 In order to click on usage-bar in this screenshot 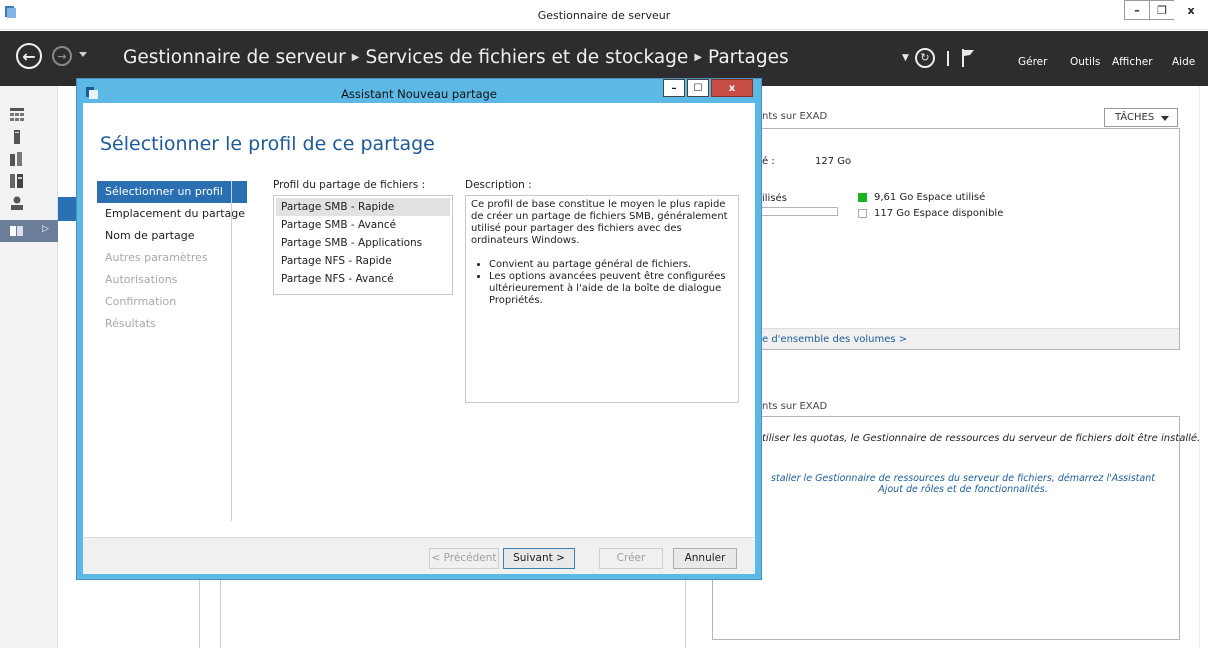, I will do `click(800, 211)`.